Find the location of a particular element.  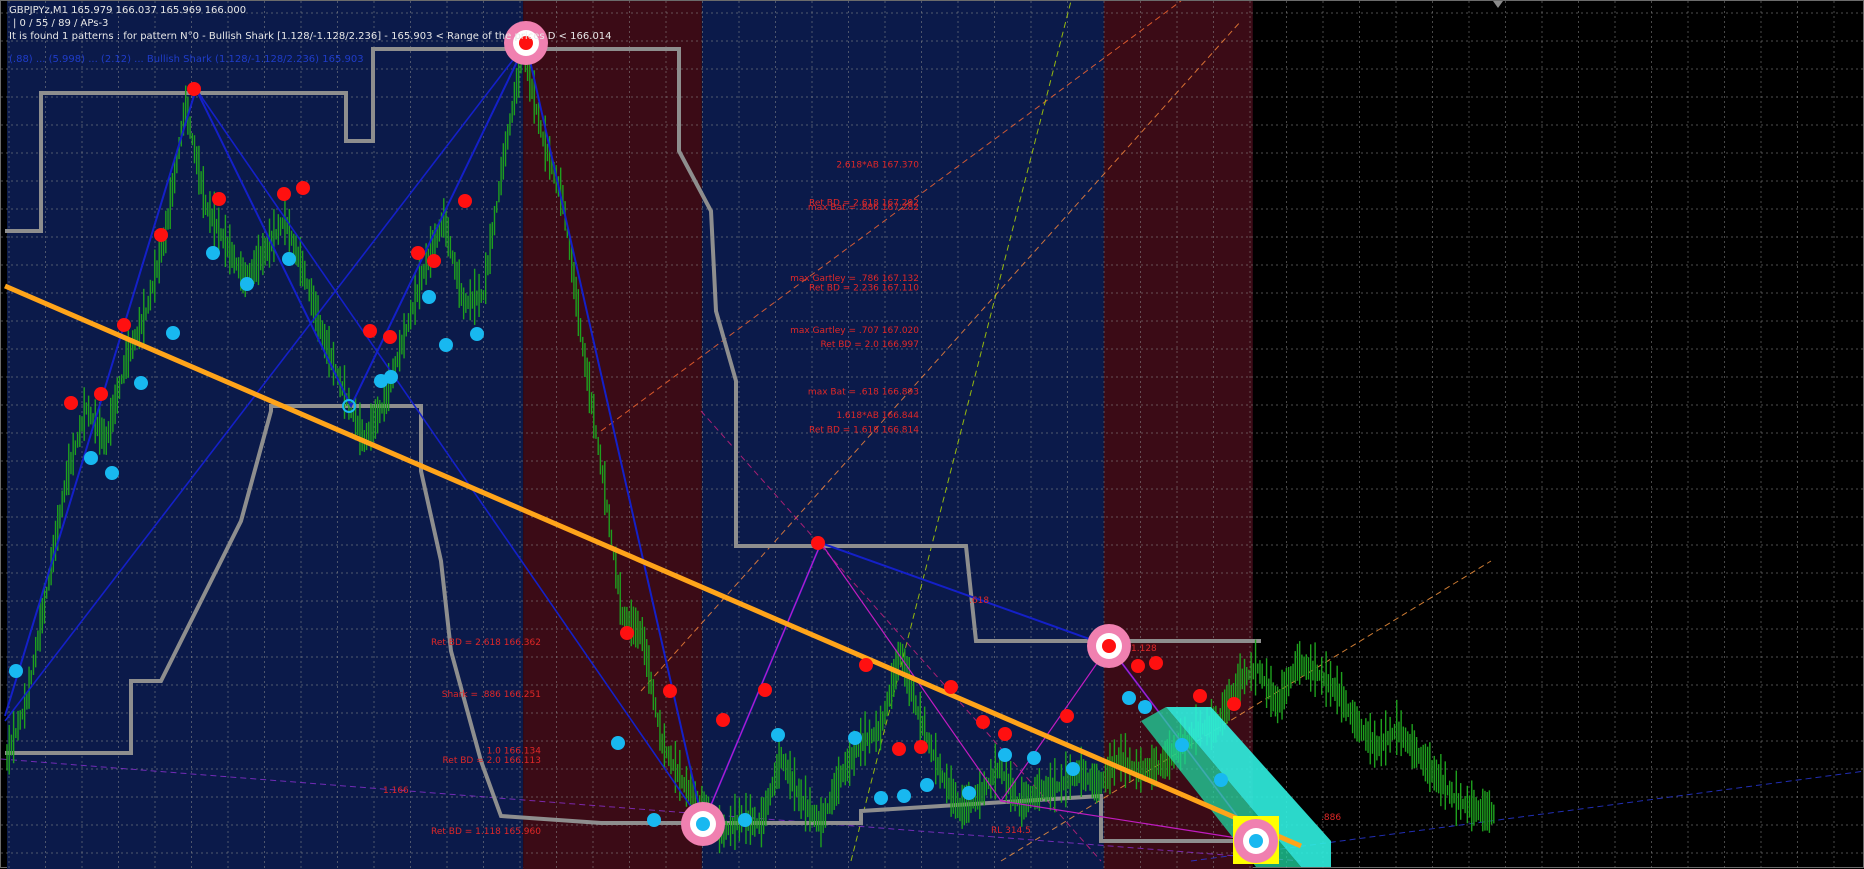

level-label-4: Ret BD = 2.236 167.110 is located at coordinates (864, 289).